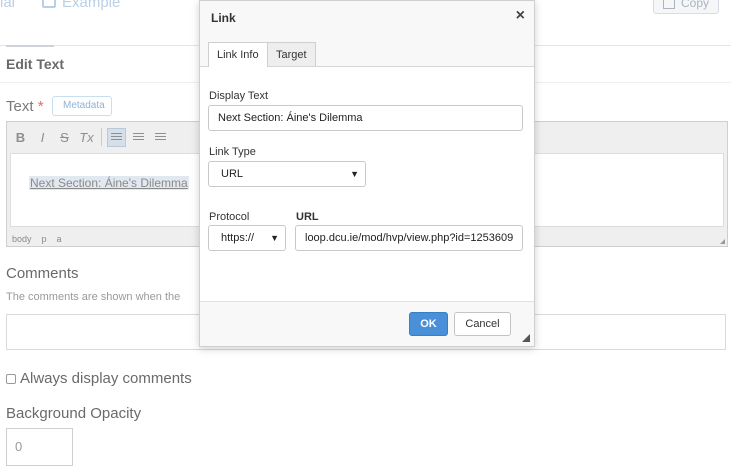 Image resolution: width=731 pixels, height=476 pixels. I want to click on close-icon: ×, so click(520, 16).